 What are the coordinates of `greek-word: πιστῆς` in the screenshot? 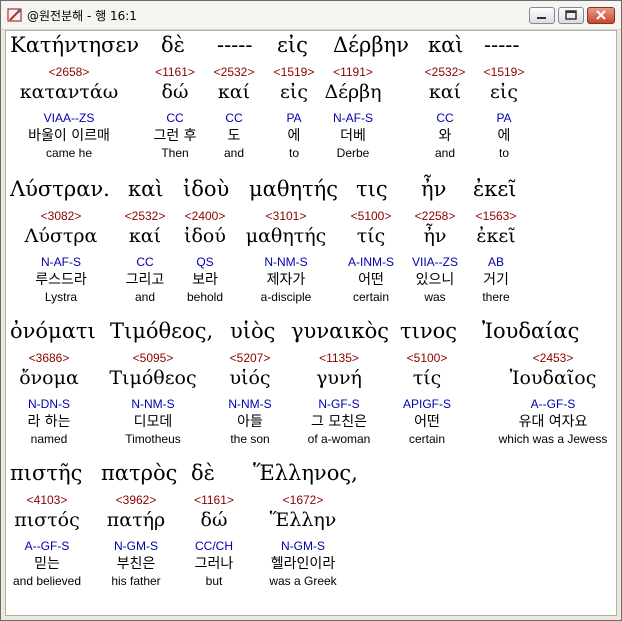 It's located at (46, 473).